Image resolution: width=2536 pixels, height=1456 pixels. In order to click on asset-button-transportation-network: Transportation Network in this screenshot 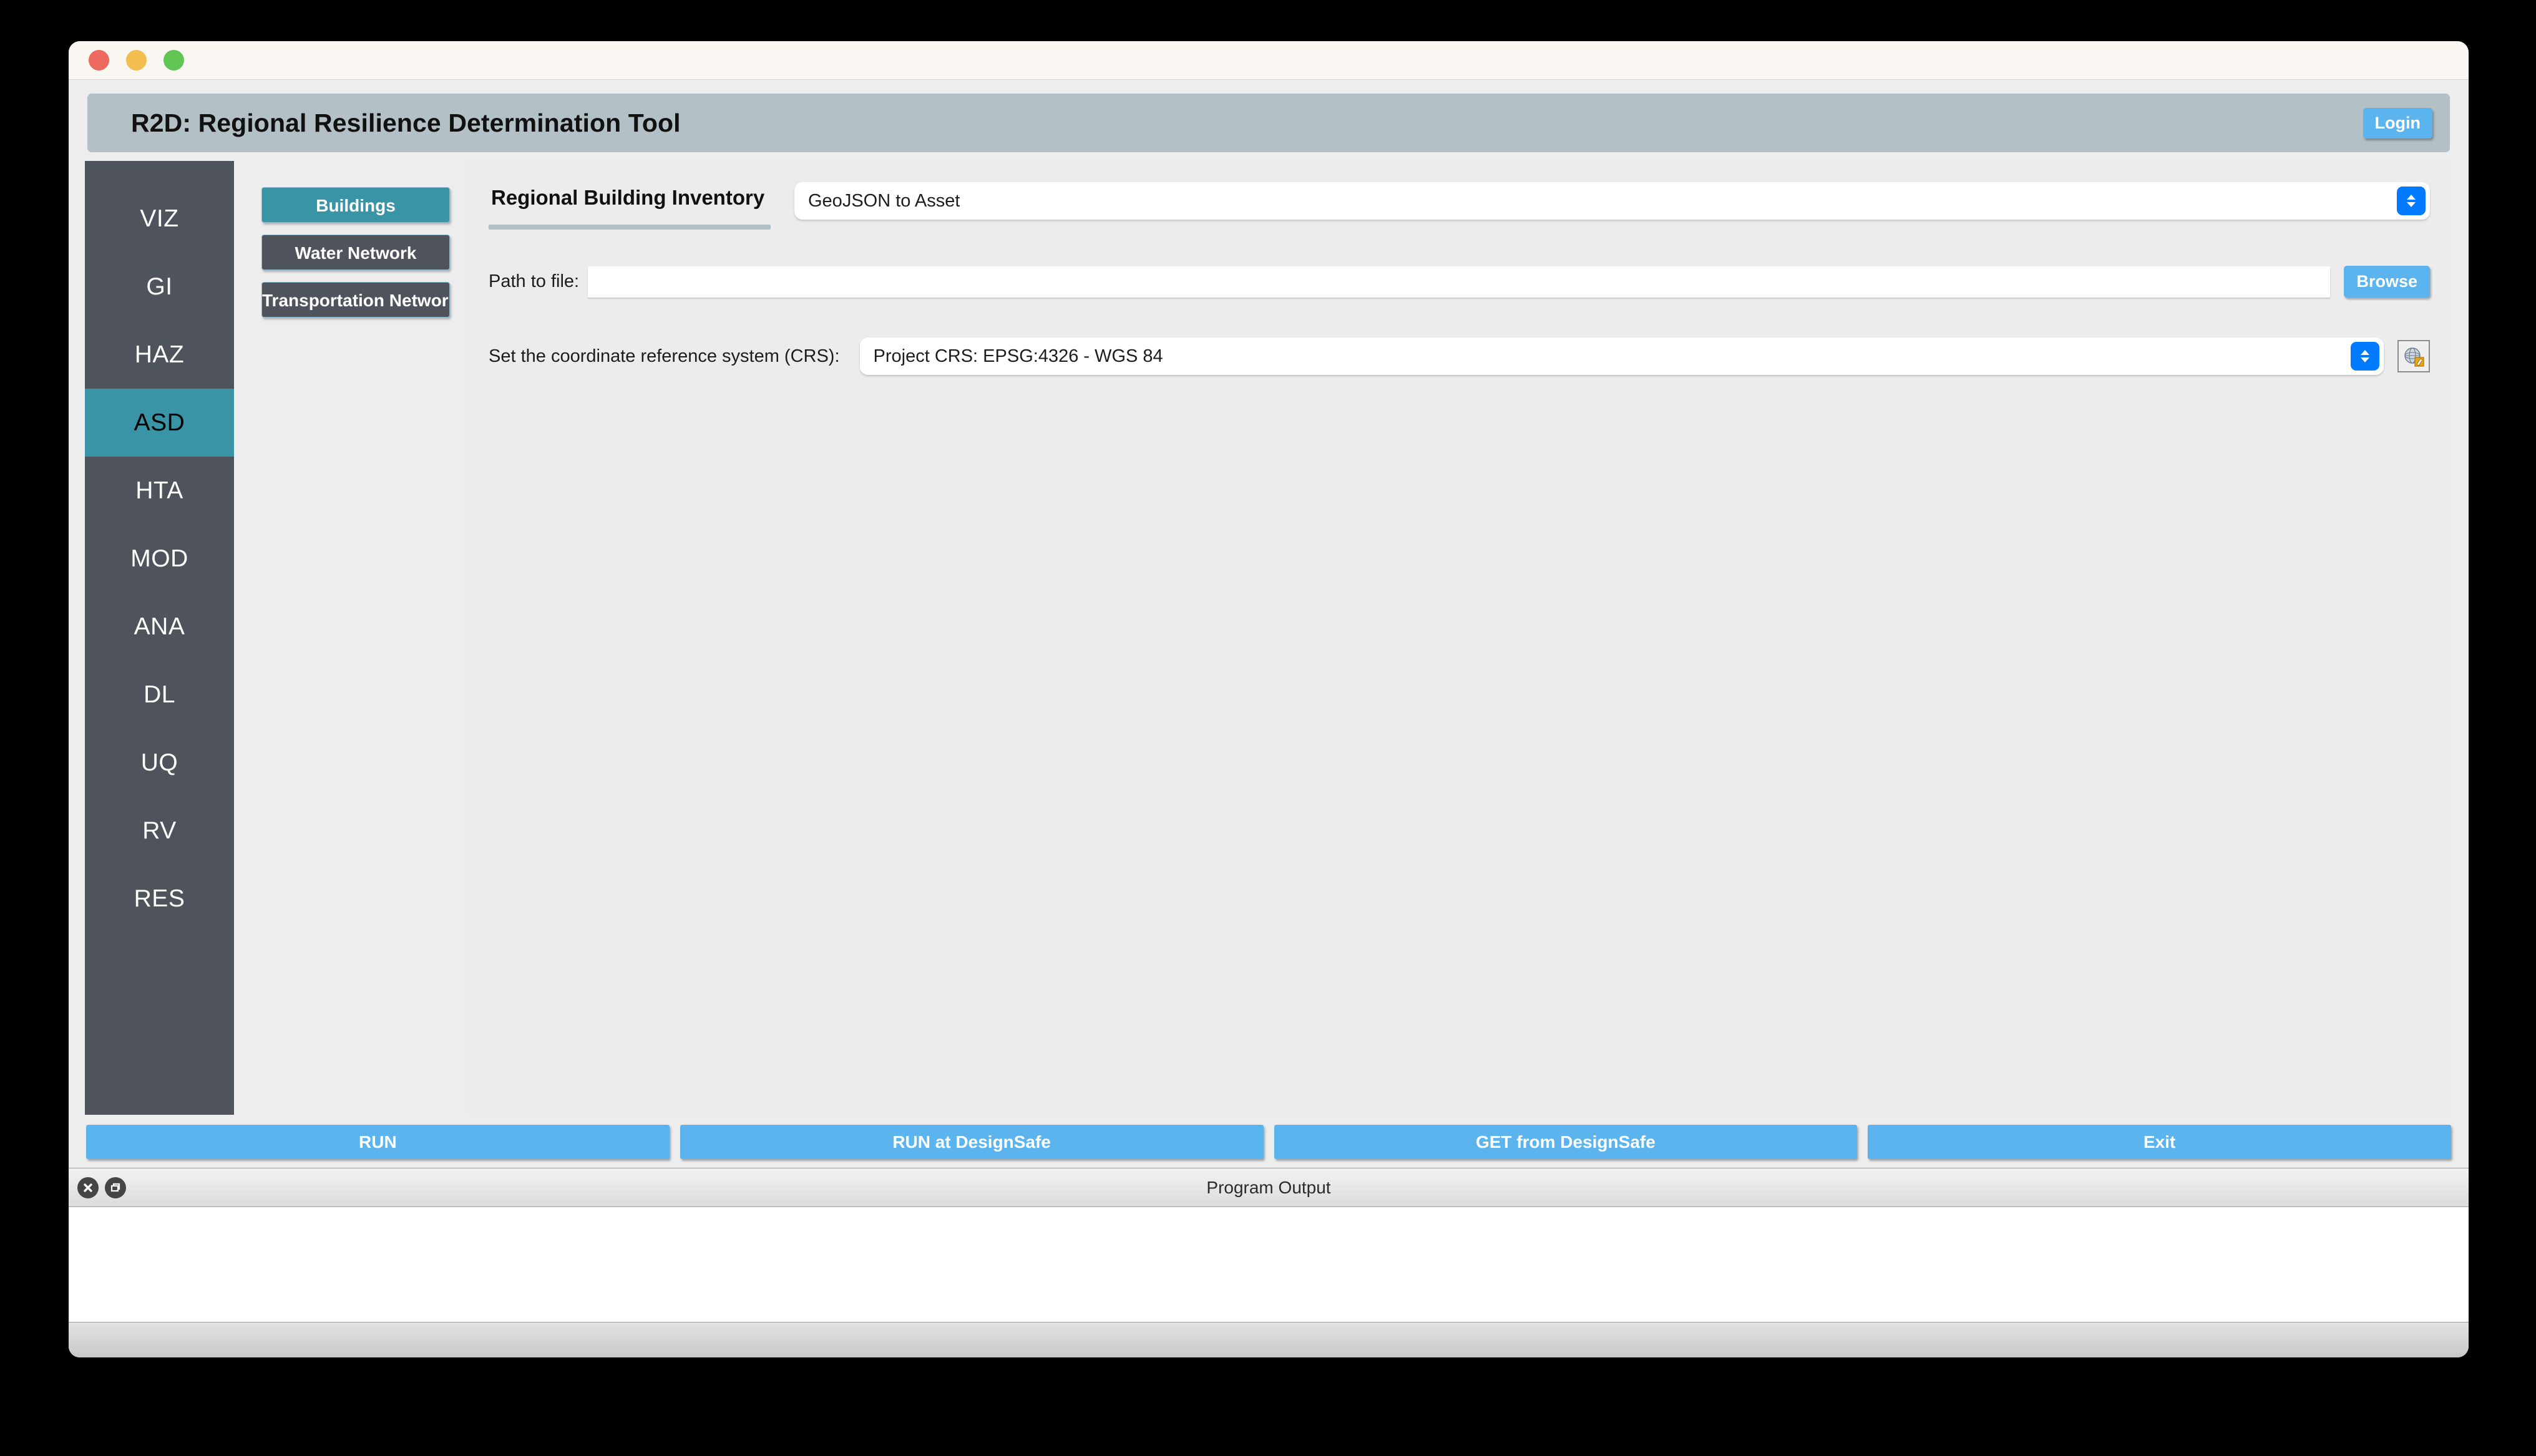, I will do `click(355, 300)`.